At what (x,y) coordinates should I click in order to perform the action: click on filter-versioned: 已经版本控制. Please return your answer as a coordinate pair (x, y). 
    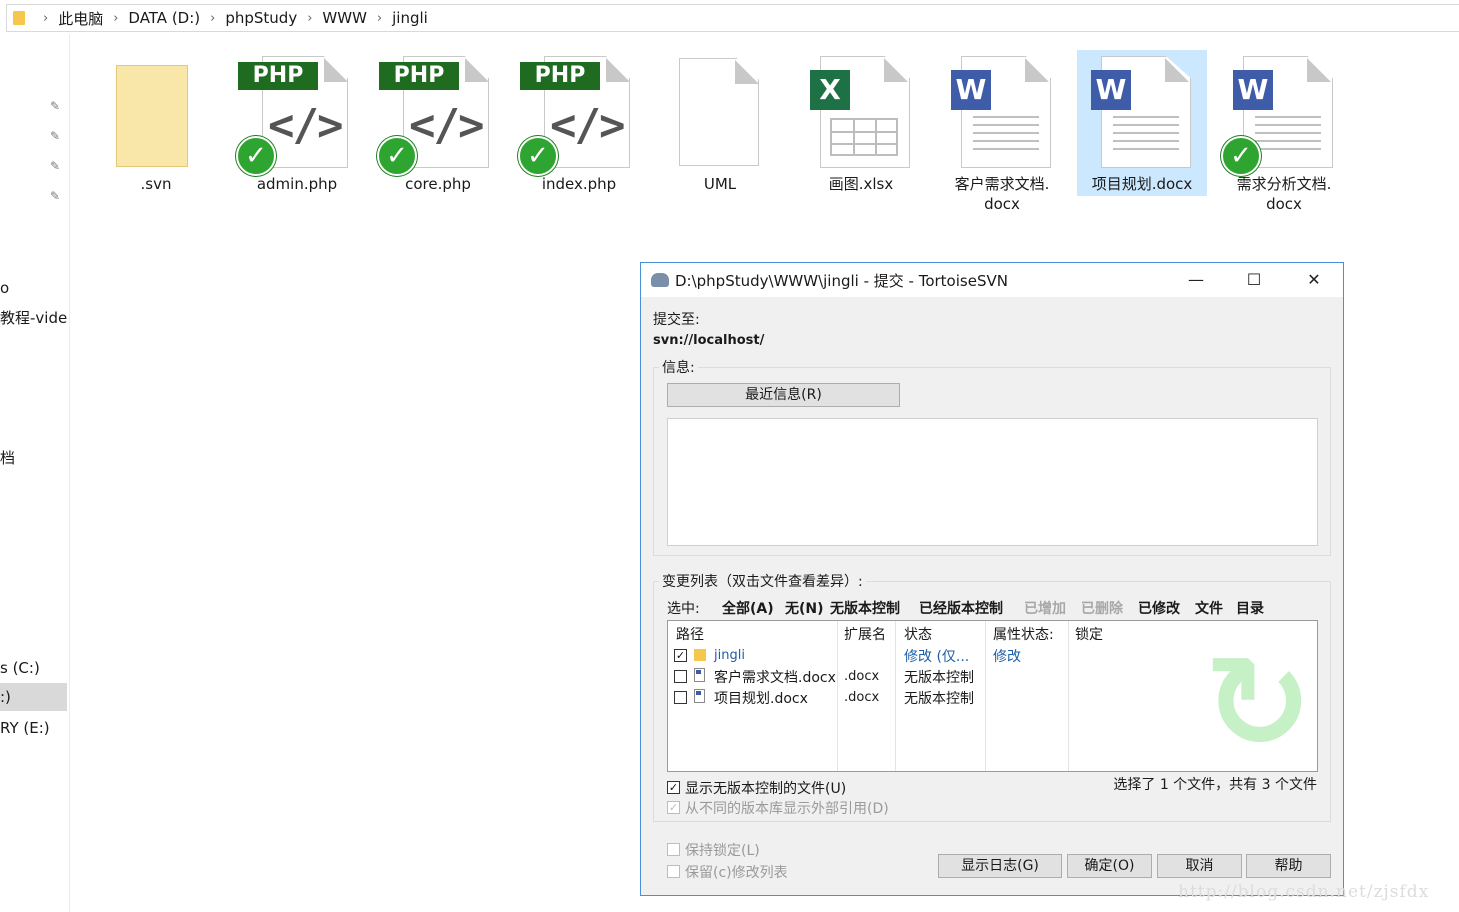
    Looking at the image, I should click on (961, 608).